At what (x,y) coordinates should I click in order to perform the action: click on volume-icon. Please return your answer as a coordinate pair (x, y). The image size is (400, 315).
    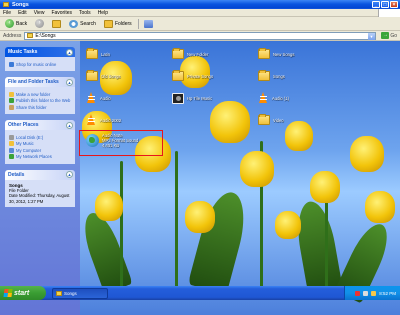
    Looking at the image, I should click on (366, 293).